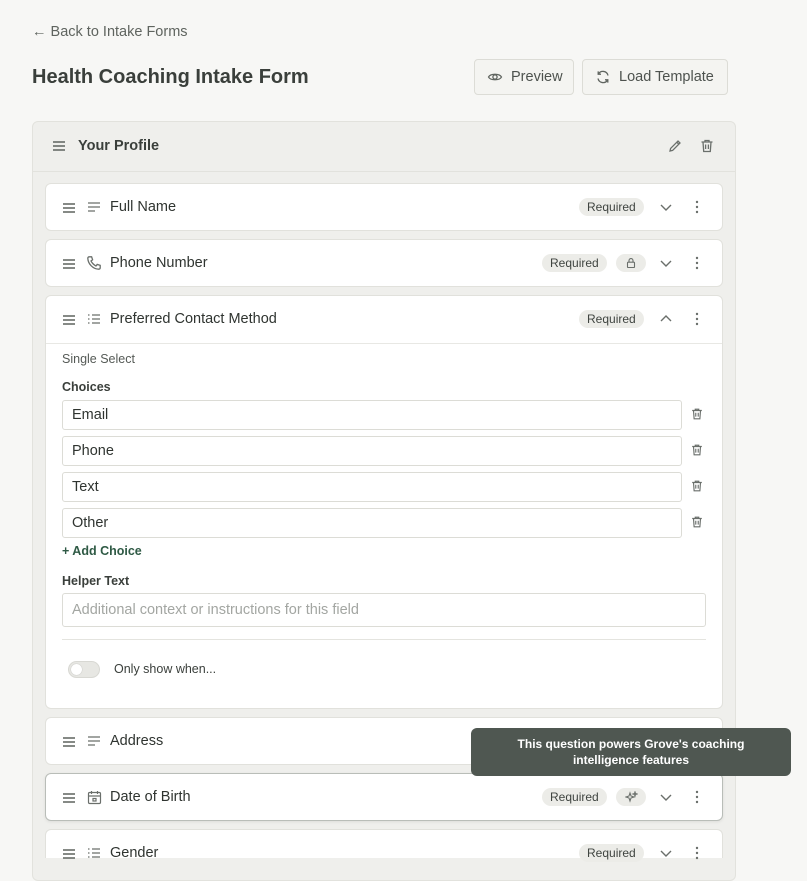  I want to click on section-title: Your Profile, so click(119, 146).